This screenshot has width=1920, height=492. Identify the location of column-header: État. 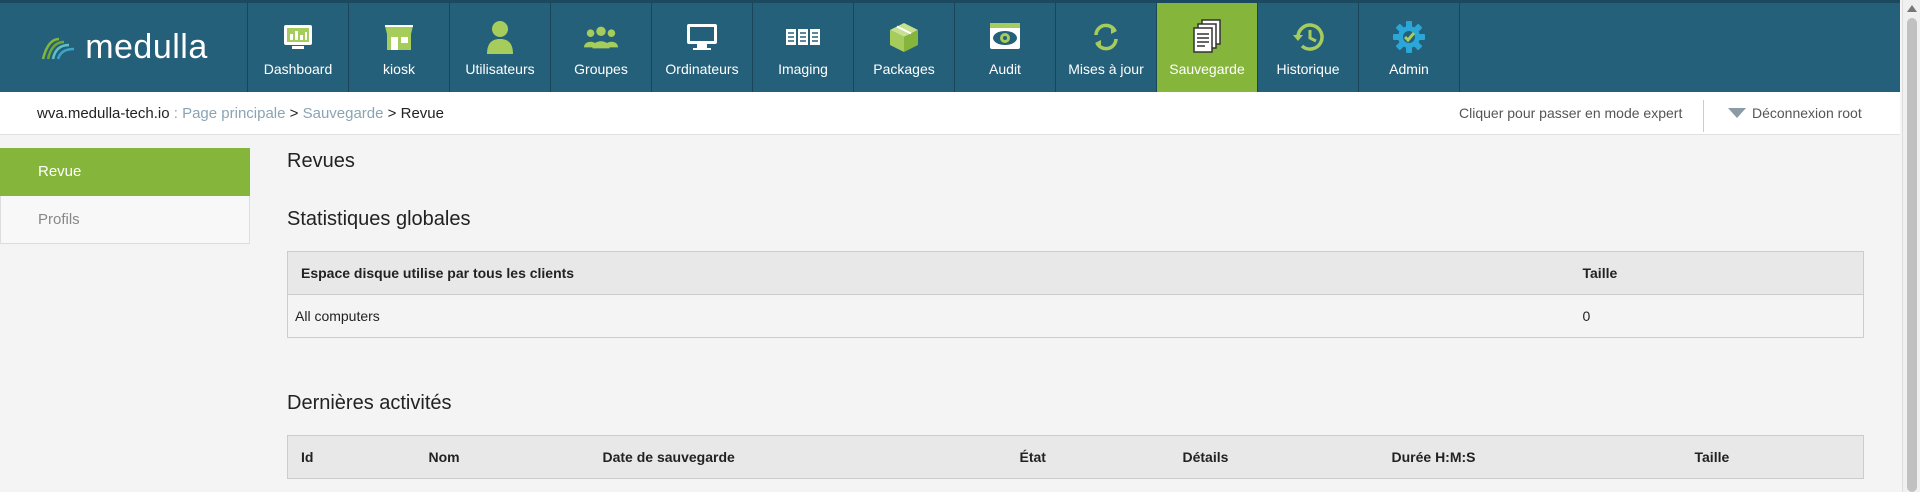
(1088, 457).